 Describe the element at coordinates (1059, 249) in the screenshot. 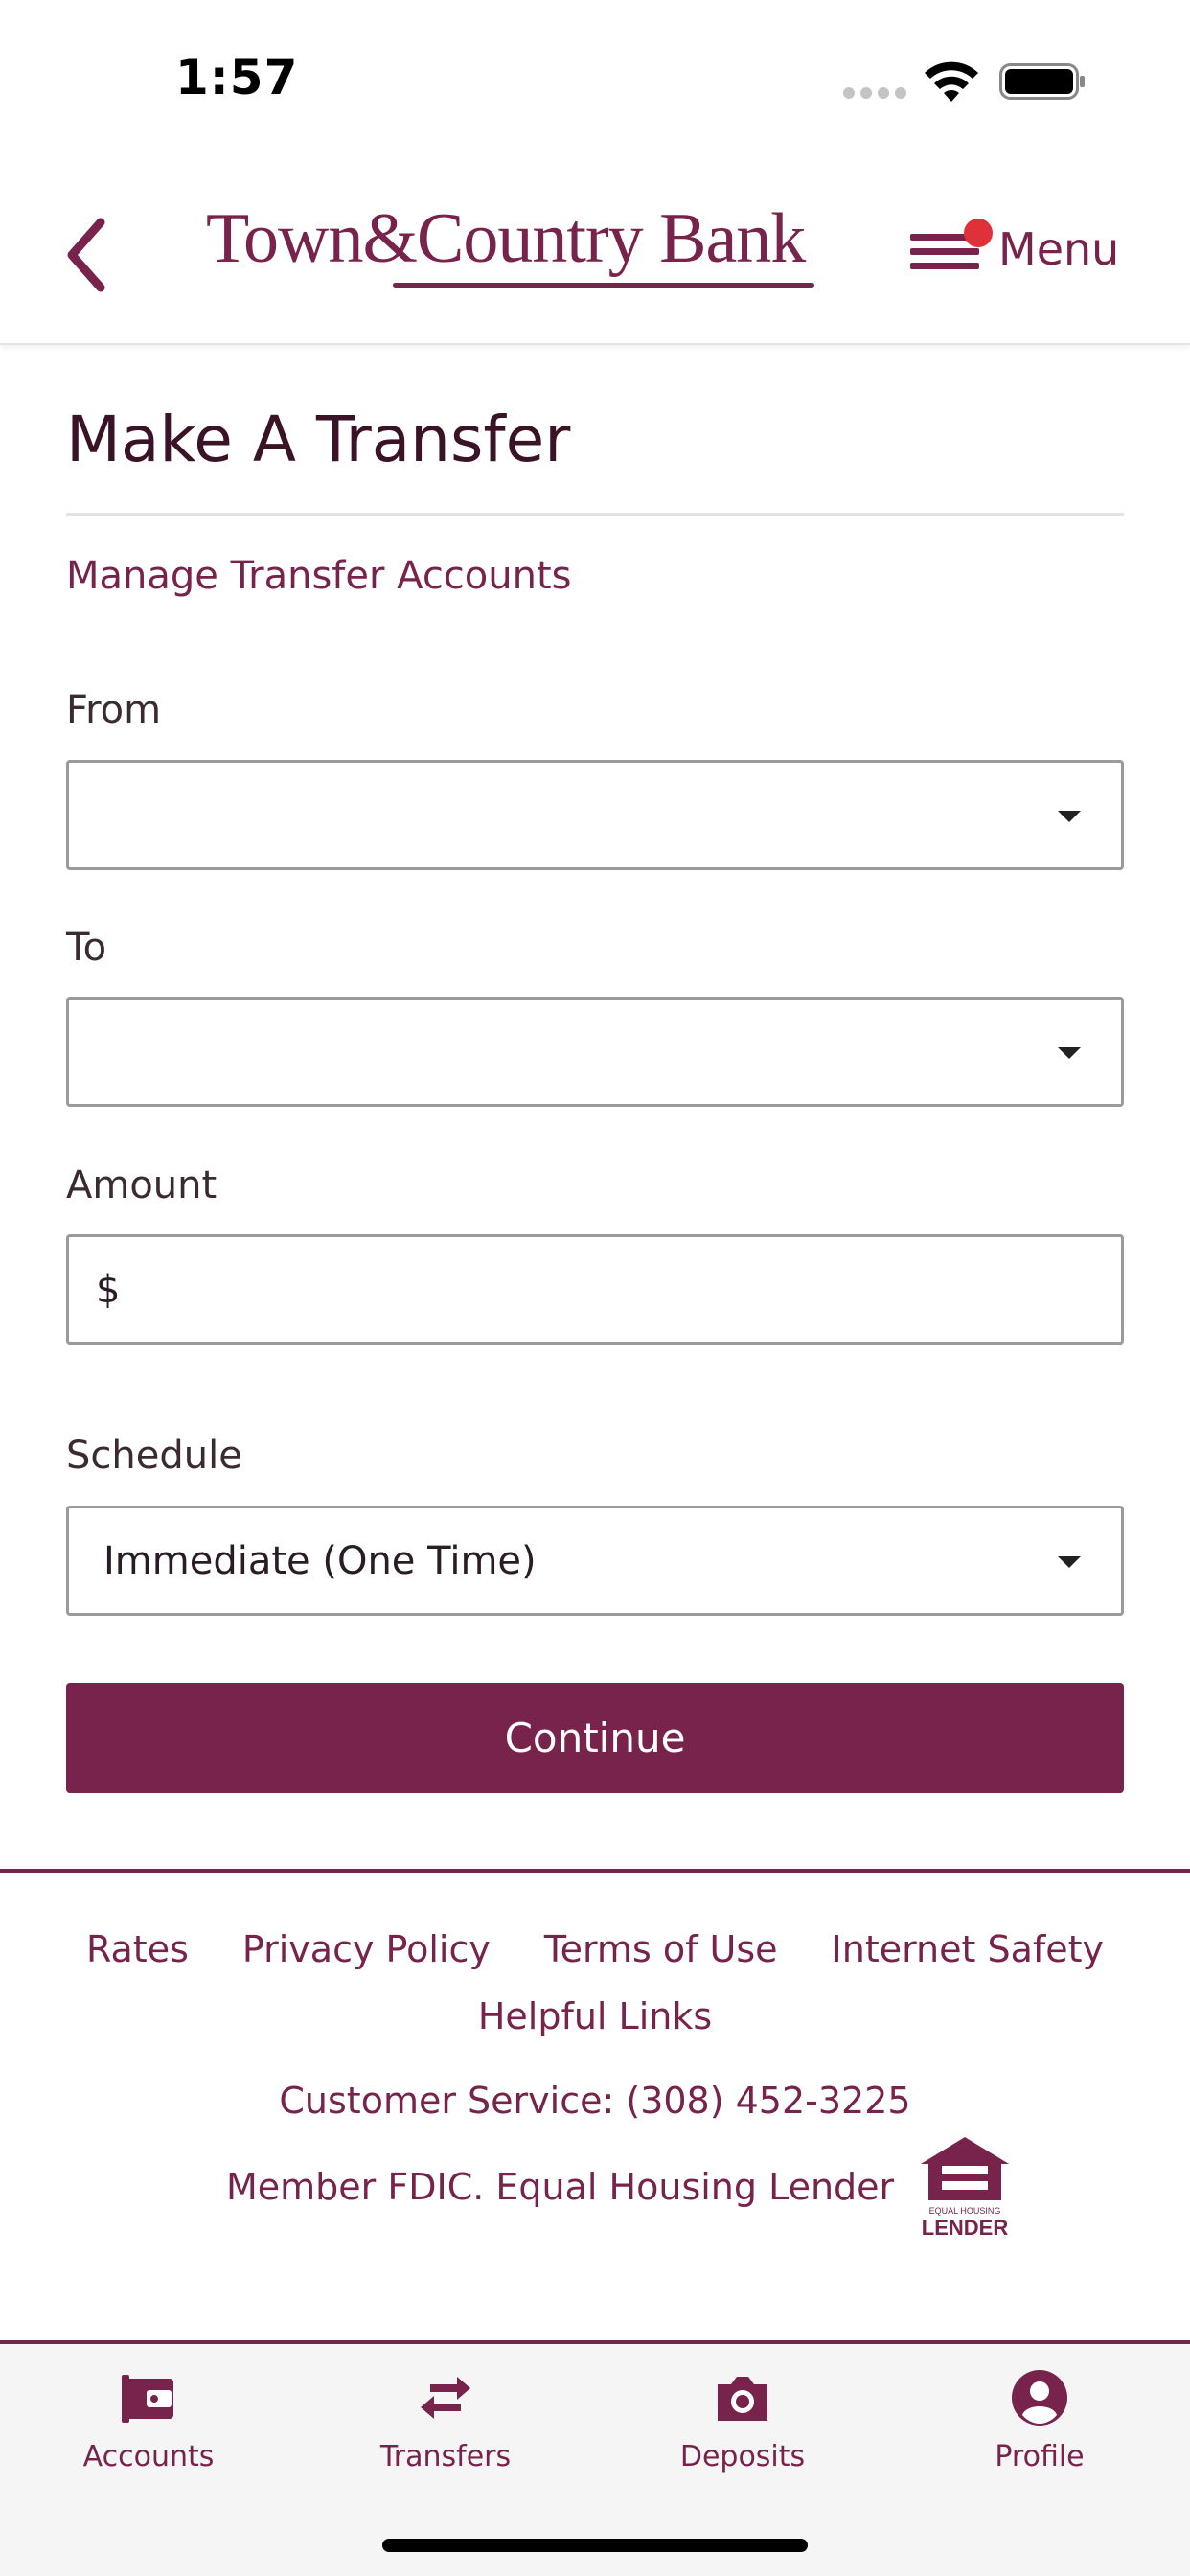

I see `menu-label: Menu` at that location.